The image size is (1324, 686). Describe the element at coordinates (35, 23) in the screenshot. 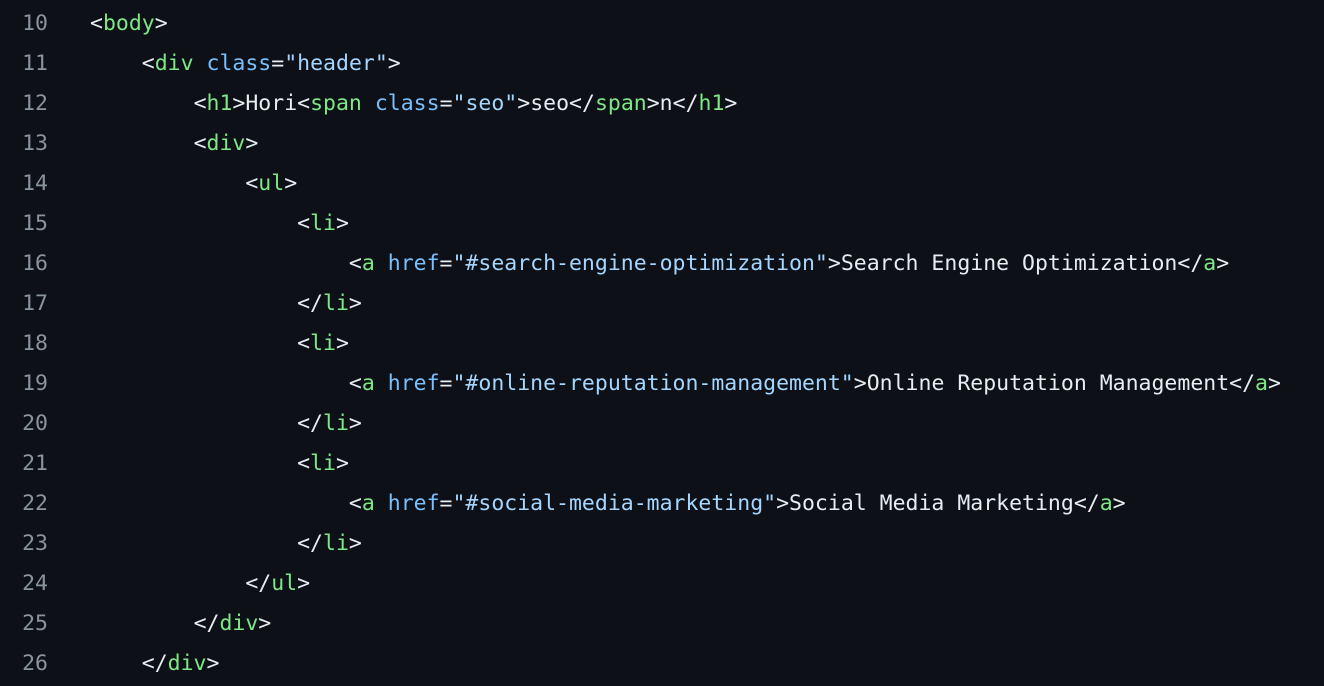

I see `line-number: 10` at that location.